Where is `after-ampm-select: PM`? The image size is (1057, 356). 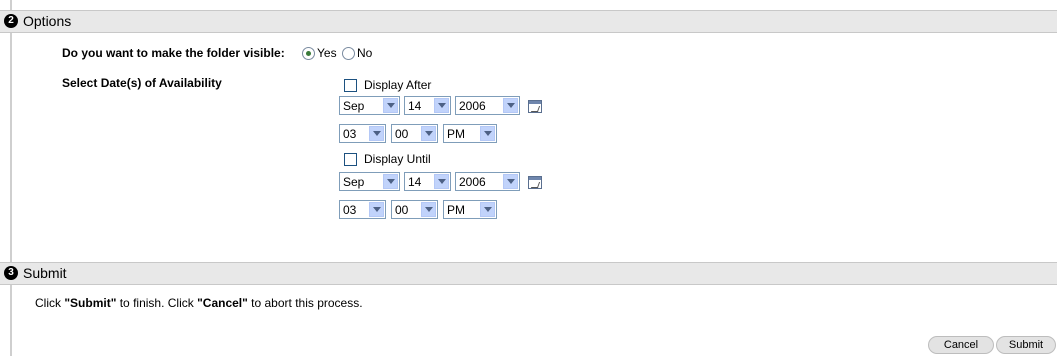
after-ampm-select: PM is located at coordinates (470, 133).